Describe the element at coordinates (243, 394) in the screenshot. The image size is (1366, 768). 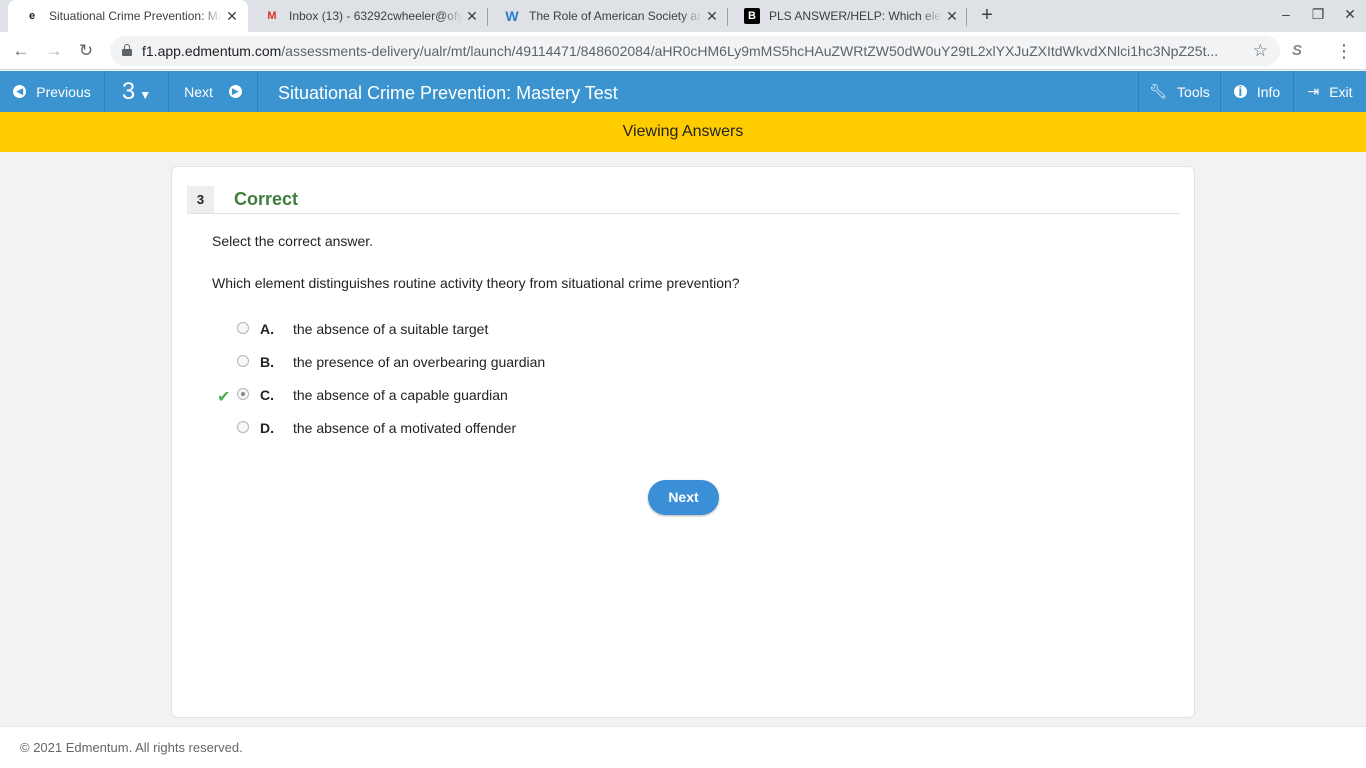
I see `radio-button-selected` at that location.